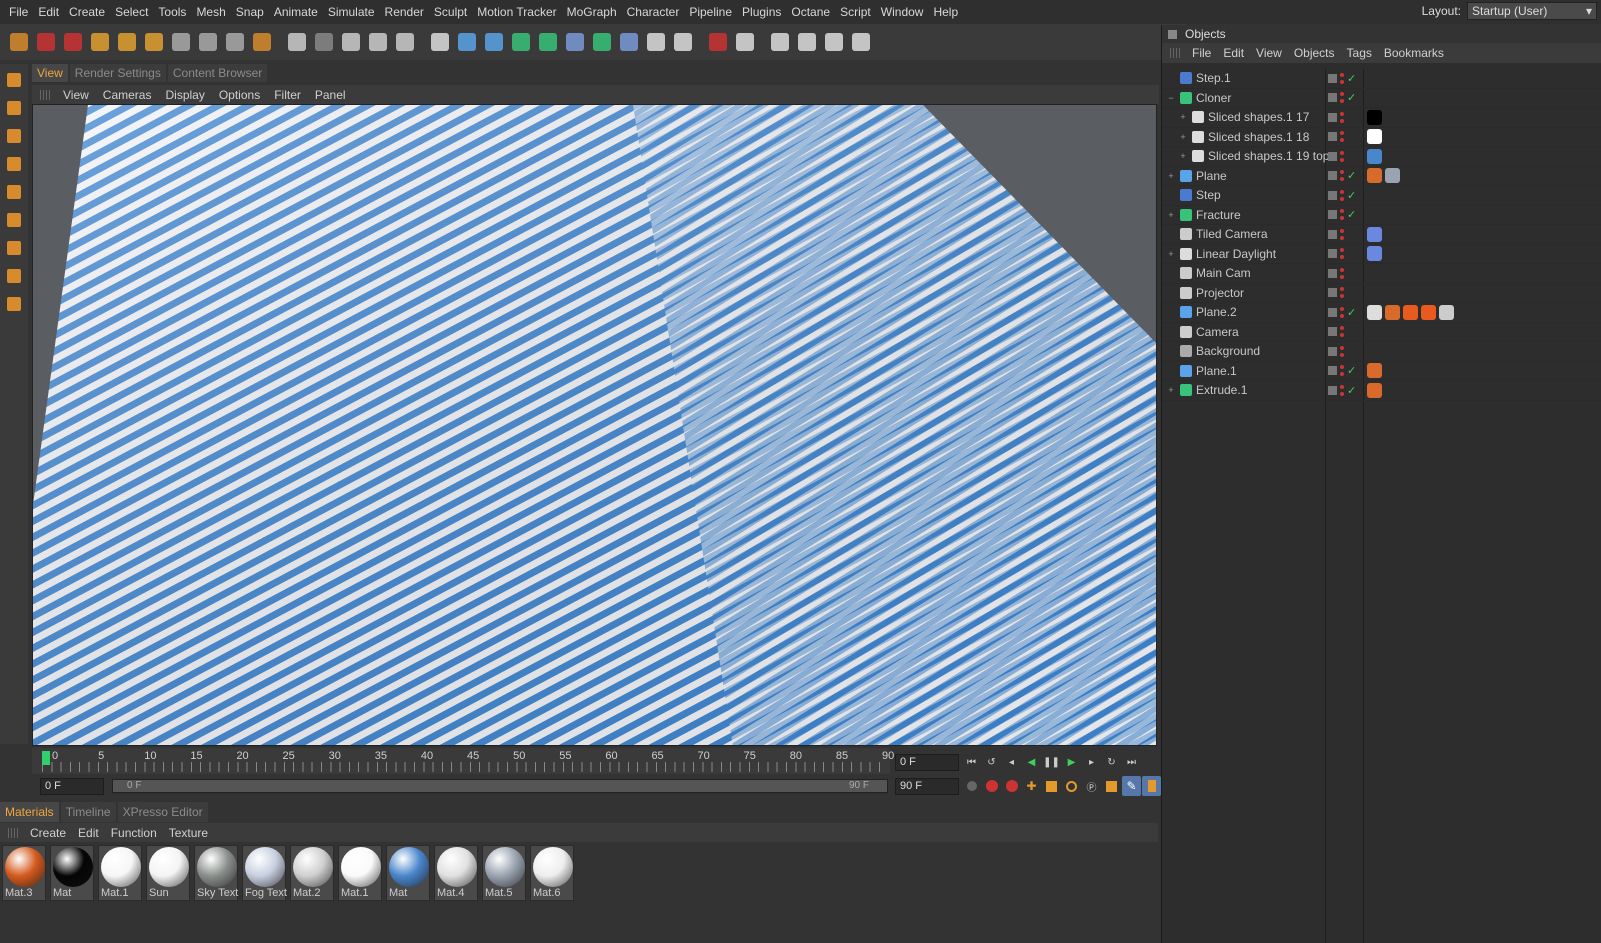  Describe the element at coordinates (1091, 762) in the screenshot. I see `next-frame-icon: ▸` at that location.